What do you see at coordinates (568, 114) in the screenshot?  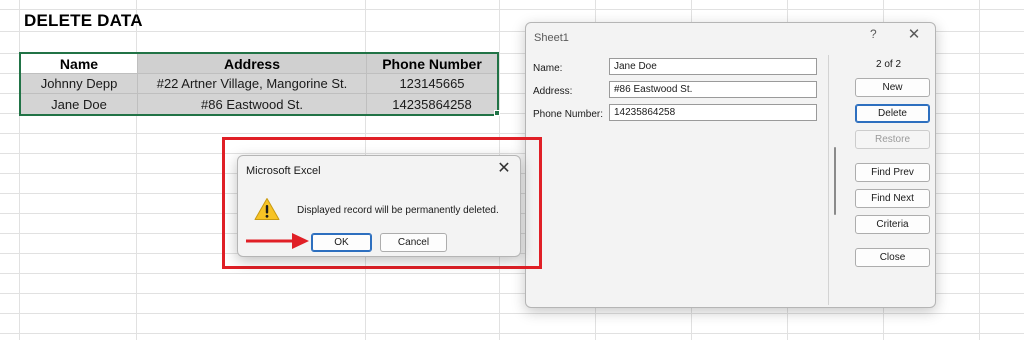 I see `field-label-phone: Phone Number:` at bounding box center [568, 114].